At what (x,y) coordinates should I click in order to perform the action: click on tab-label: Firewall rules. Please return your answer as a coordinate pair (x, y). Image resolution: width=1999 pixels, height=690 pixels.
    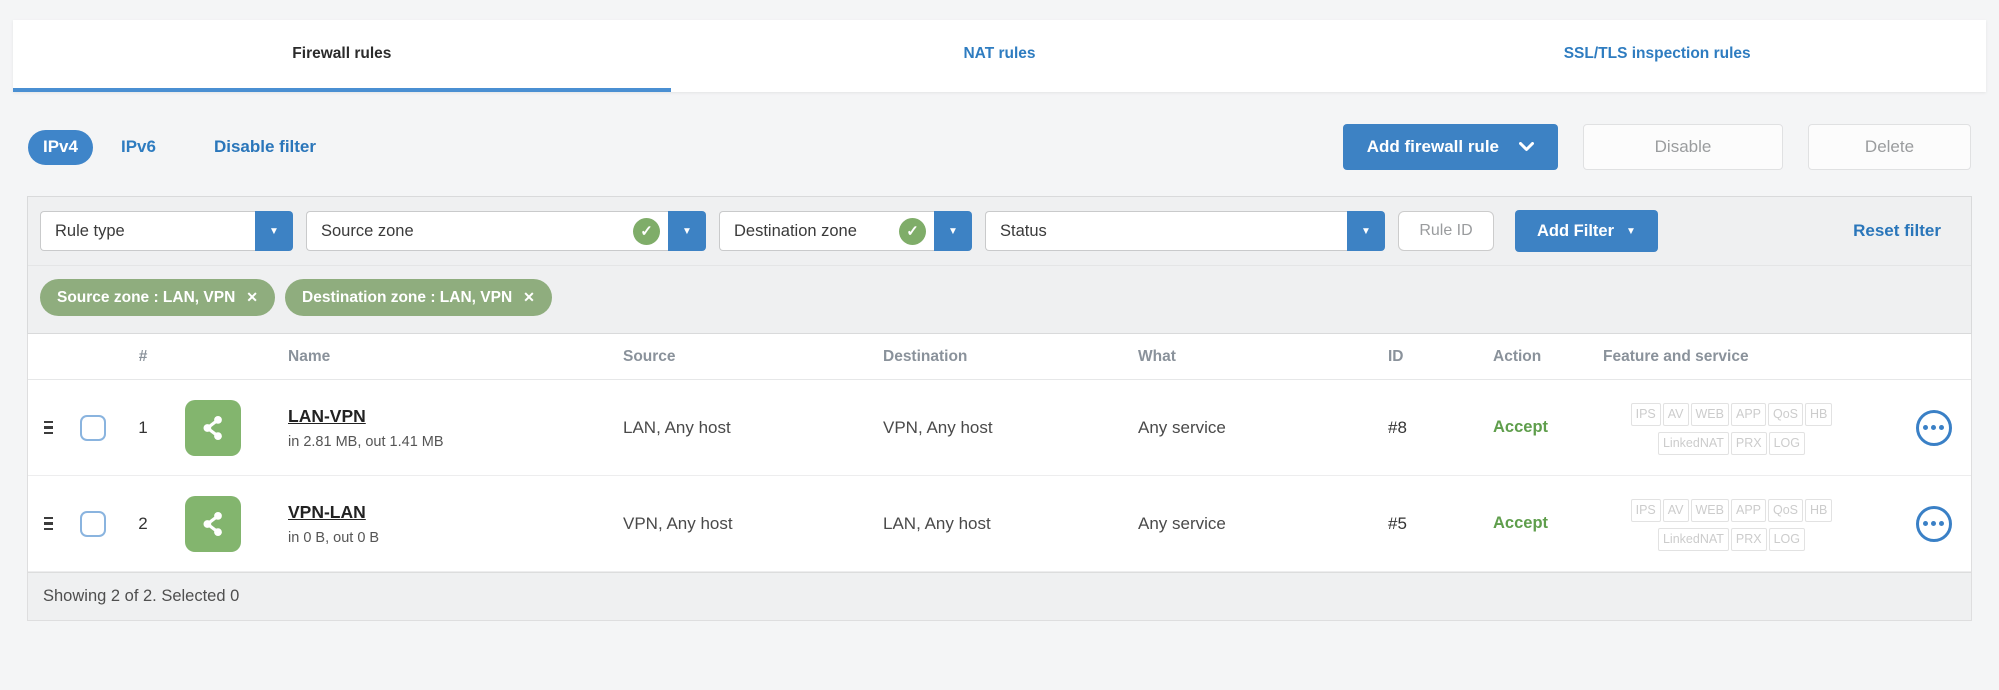
    Looking at the image, I should click on (342, 53).